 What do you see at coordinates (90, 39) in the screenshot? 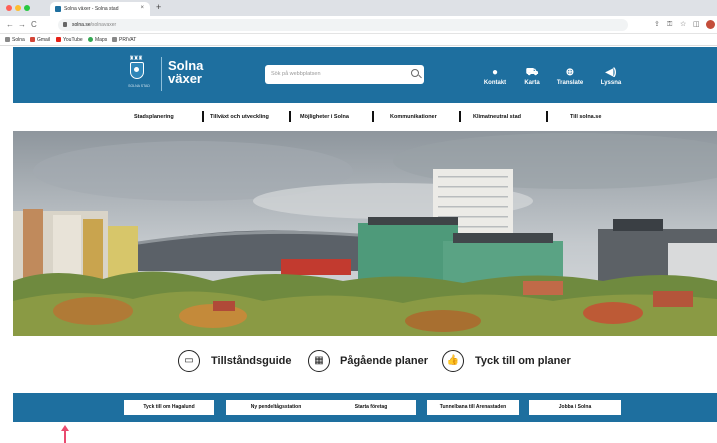
I see `maps-icon` at bounding box center [90, 39].